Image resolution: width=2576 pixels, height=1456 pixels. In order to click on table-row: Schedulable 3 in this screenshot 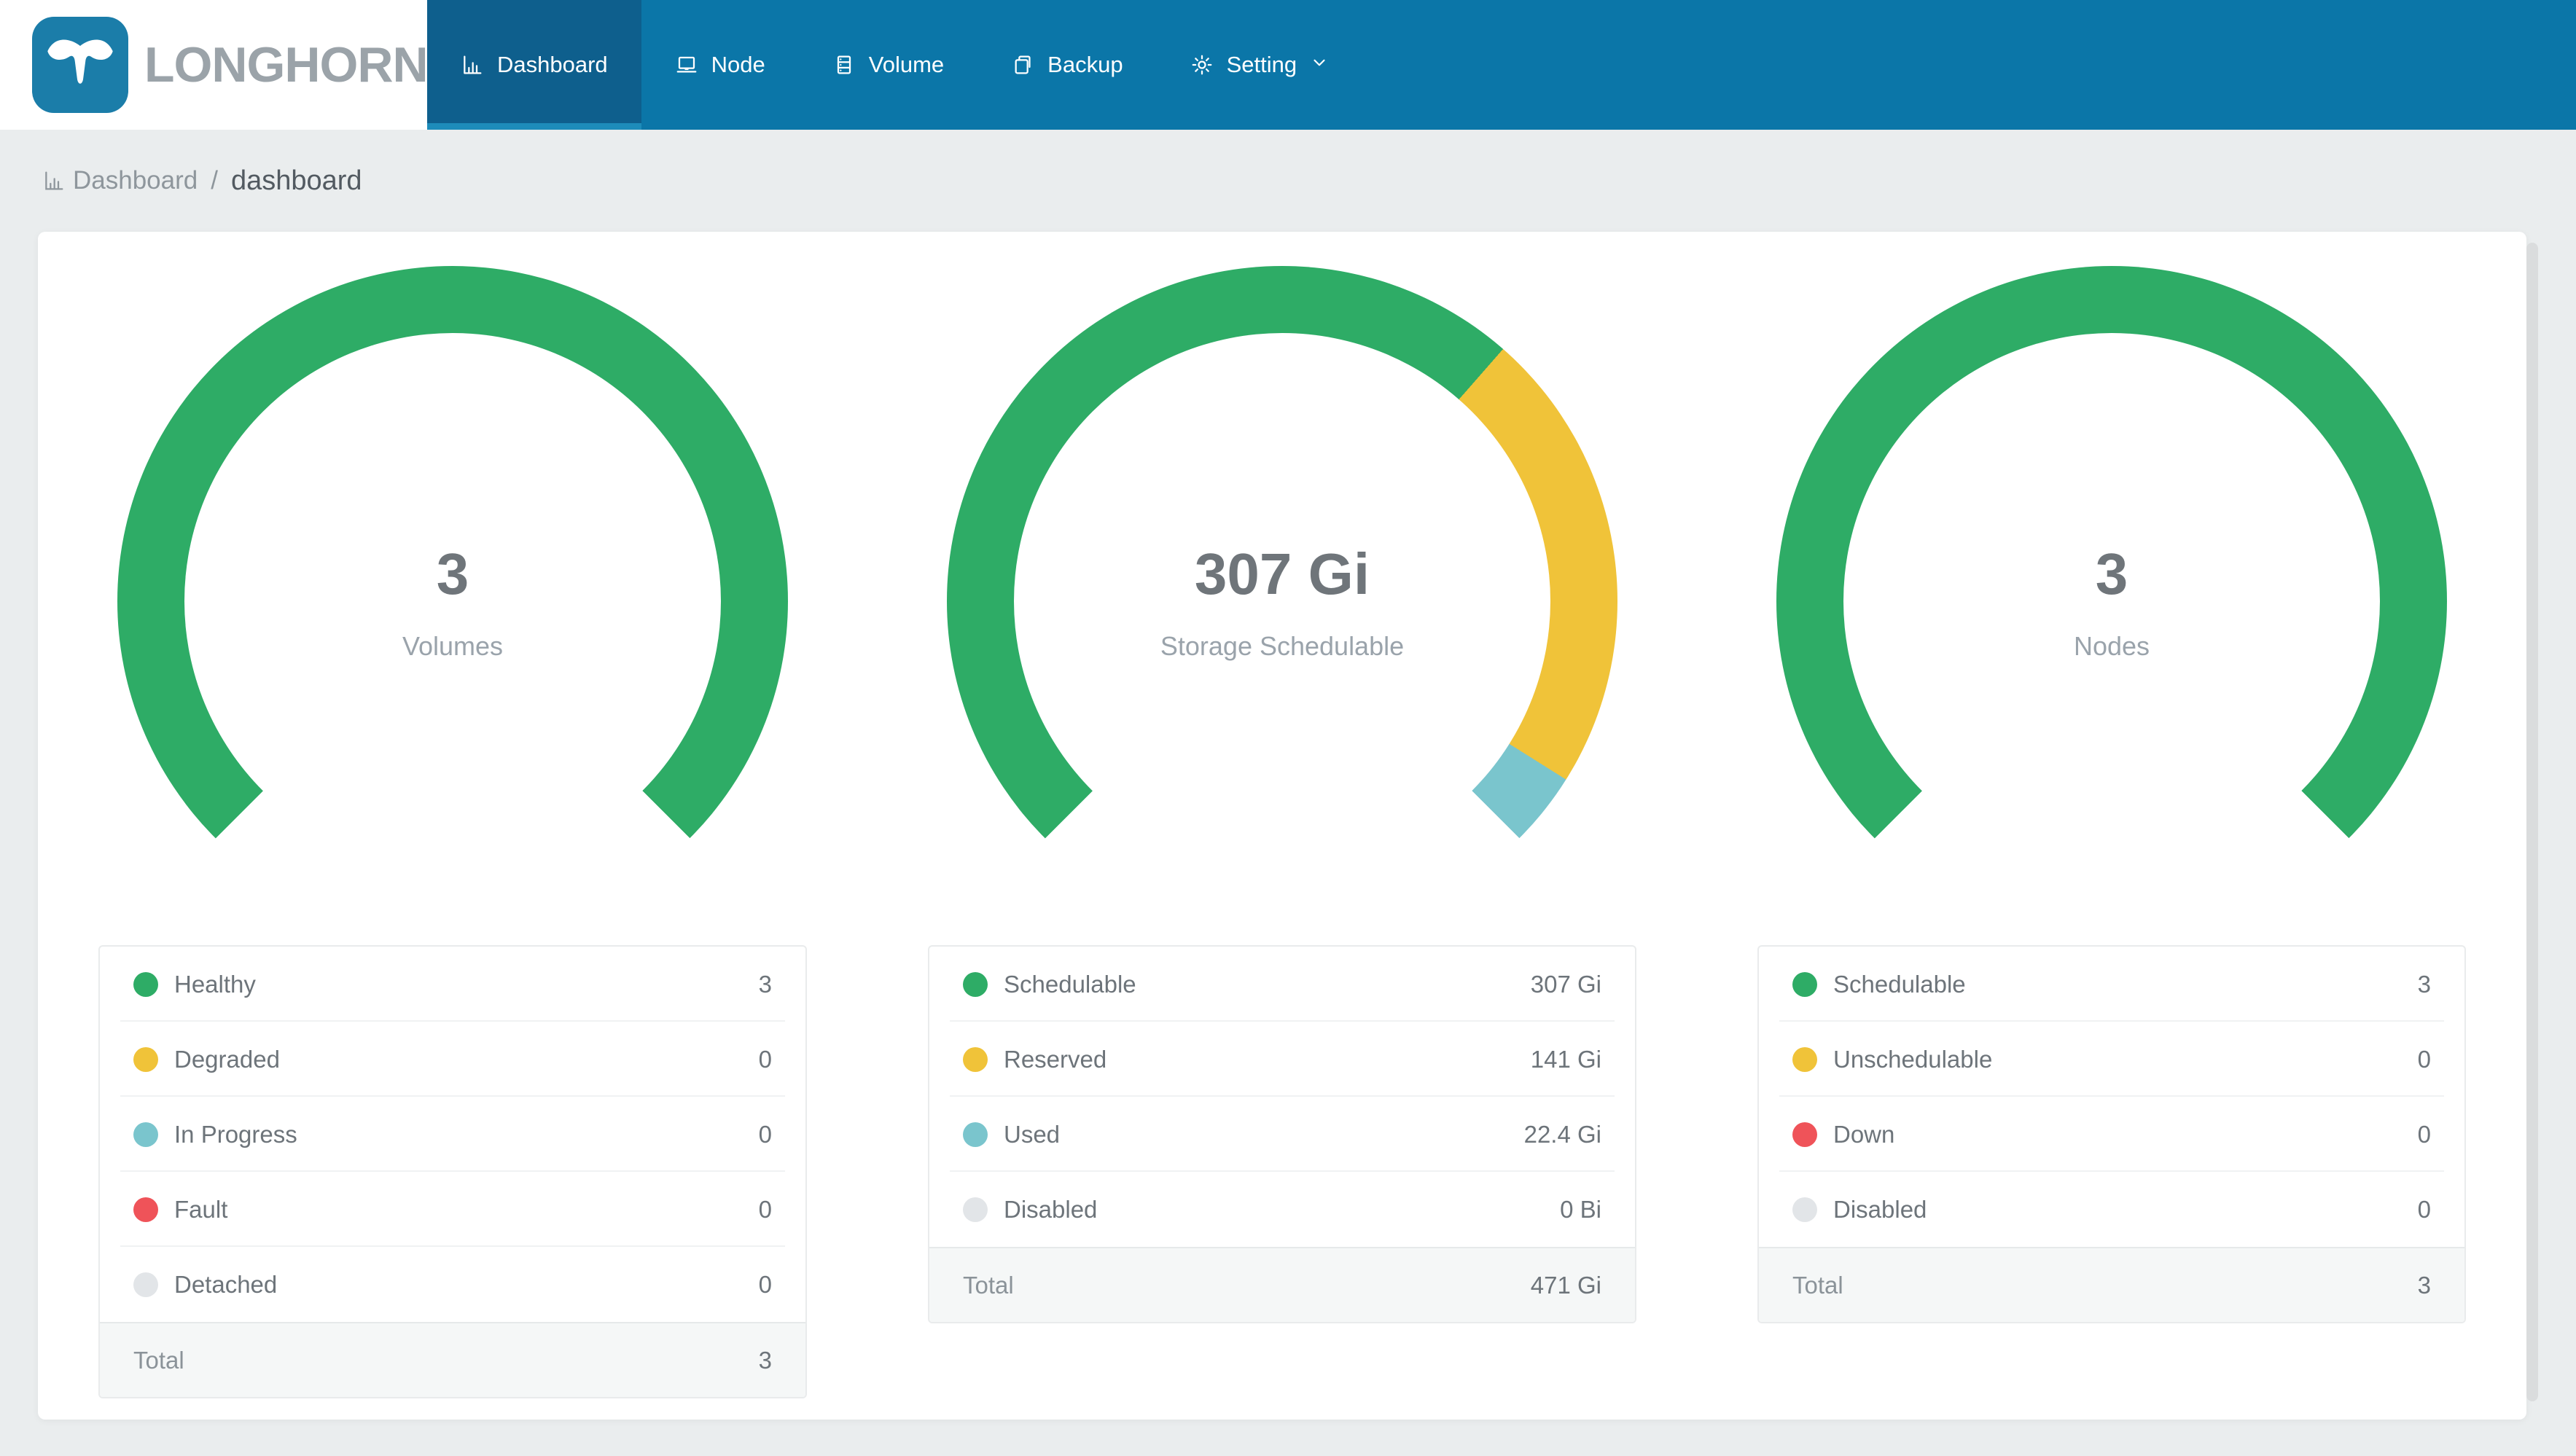, I will do `click(2111, 984)`.